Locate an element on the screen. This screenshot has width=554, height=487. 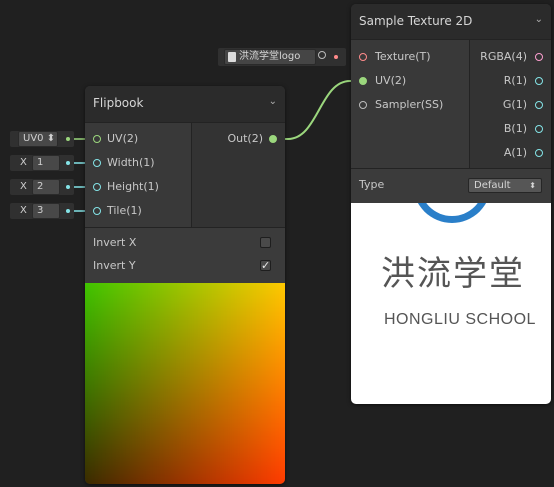
height-value-box: 2 is located at coordinates (46, 187).